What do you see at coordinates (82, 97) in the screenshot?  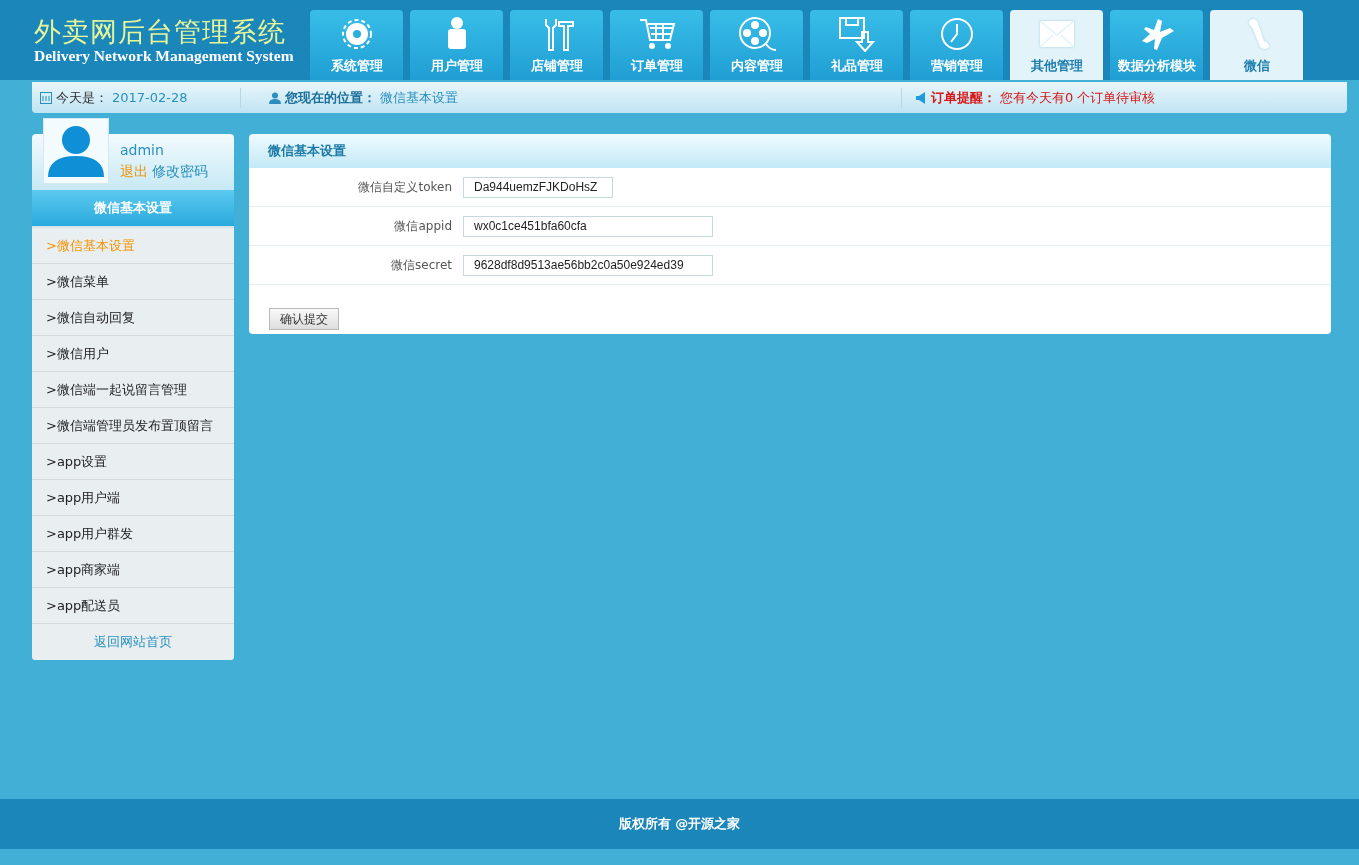 I see `date-label: 今天是：` at bounding box center [82, 97].